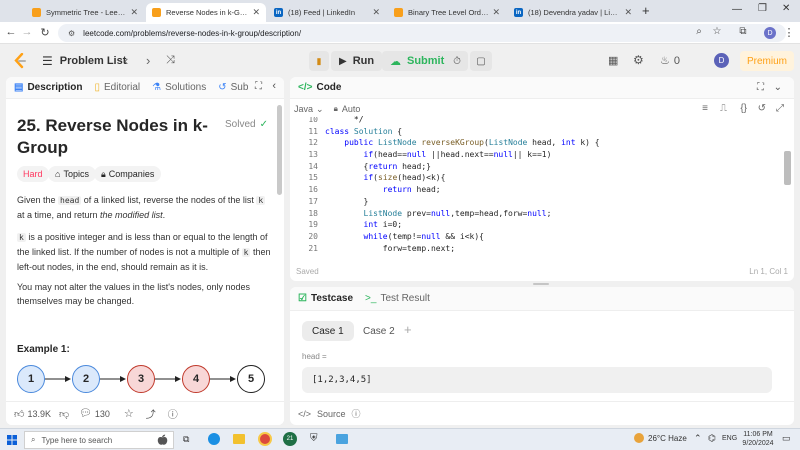  What do you see at coordinates (186, 439) in the screenshot?
I see `task-view-icon: ⧉` at bounding box center [186, 439].